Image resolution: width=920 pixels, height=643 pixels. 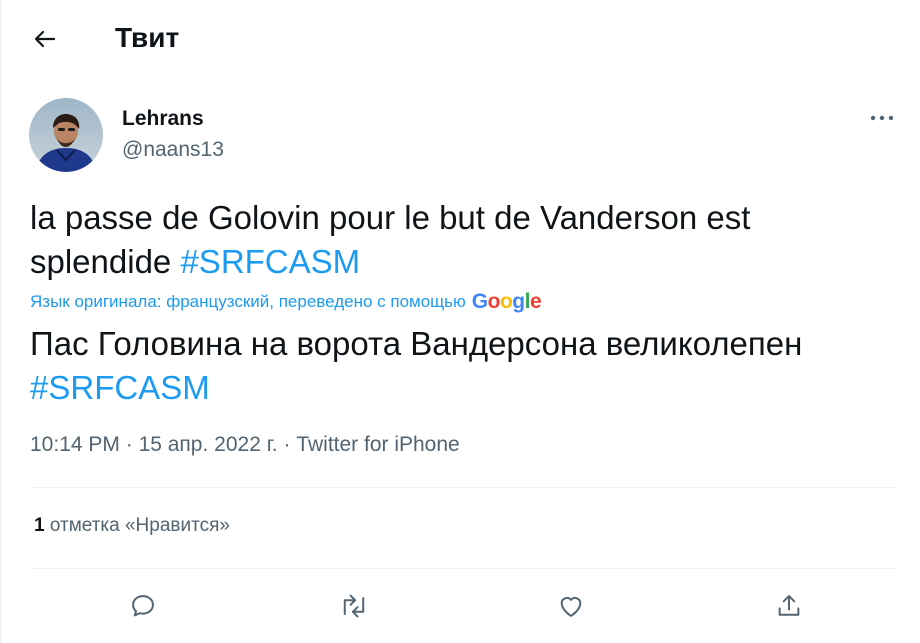 I want to click on arrow-left-icon, so click(x=45, y=39).